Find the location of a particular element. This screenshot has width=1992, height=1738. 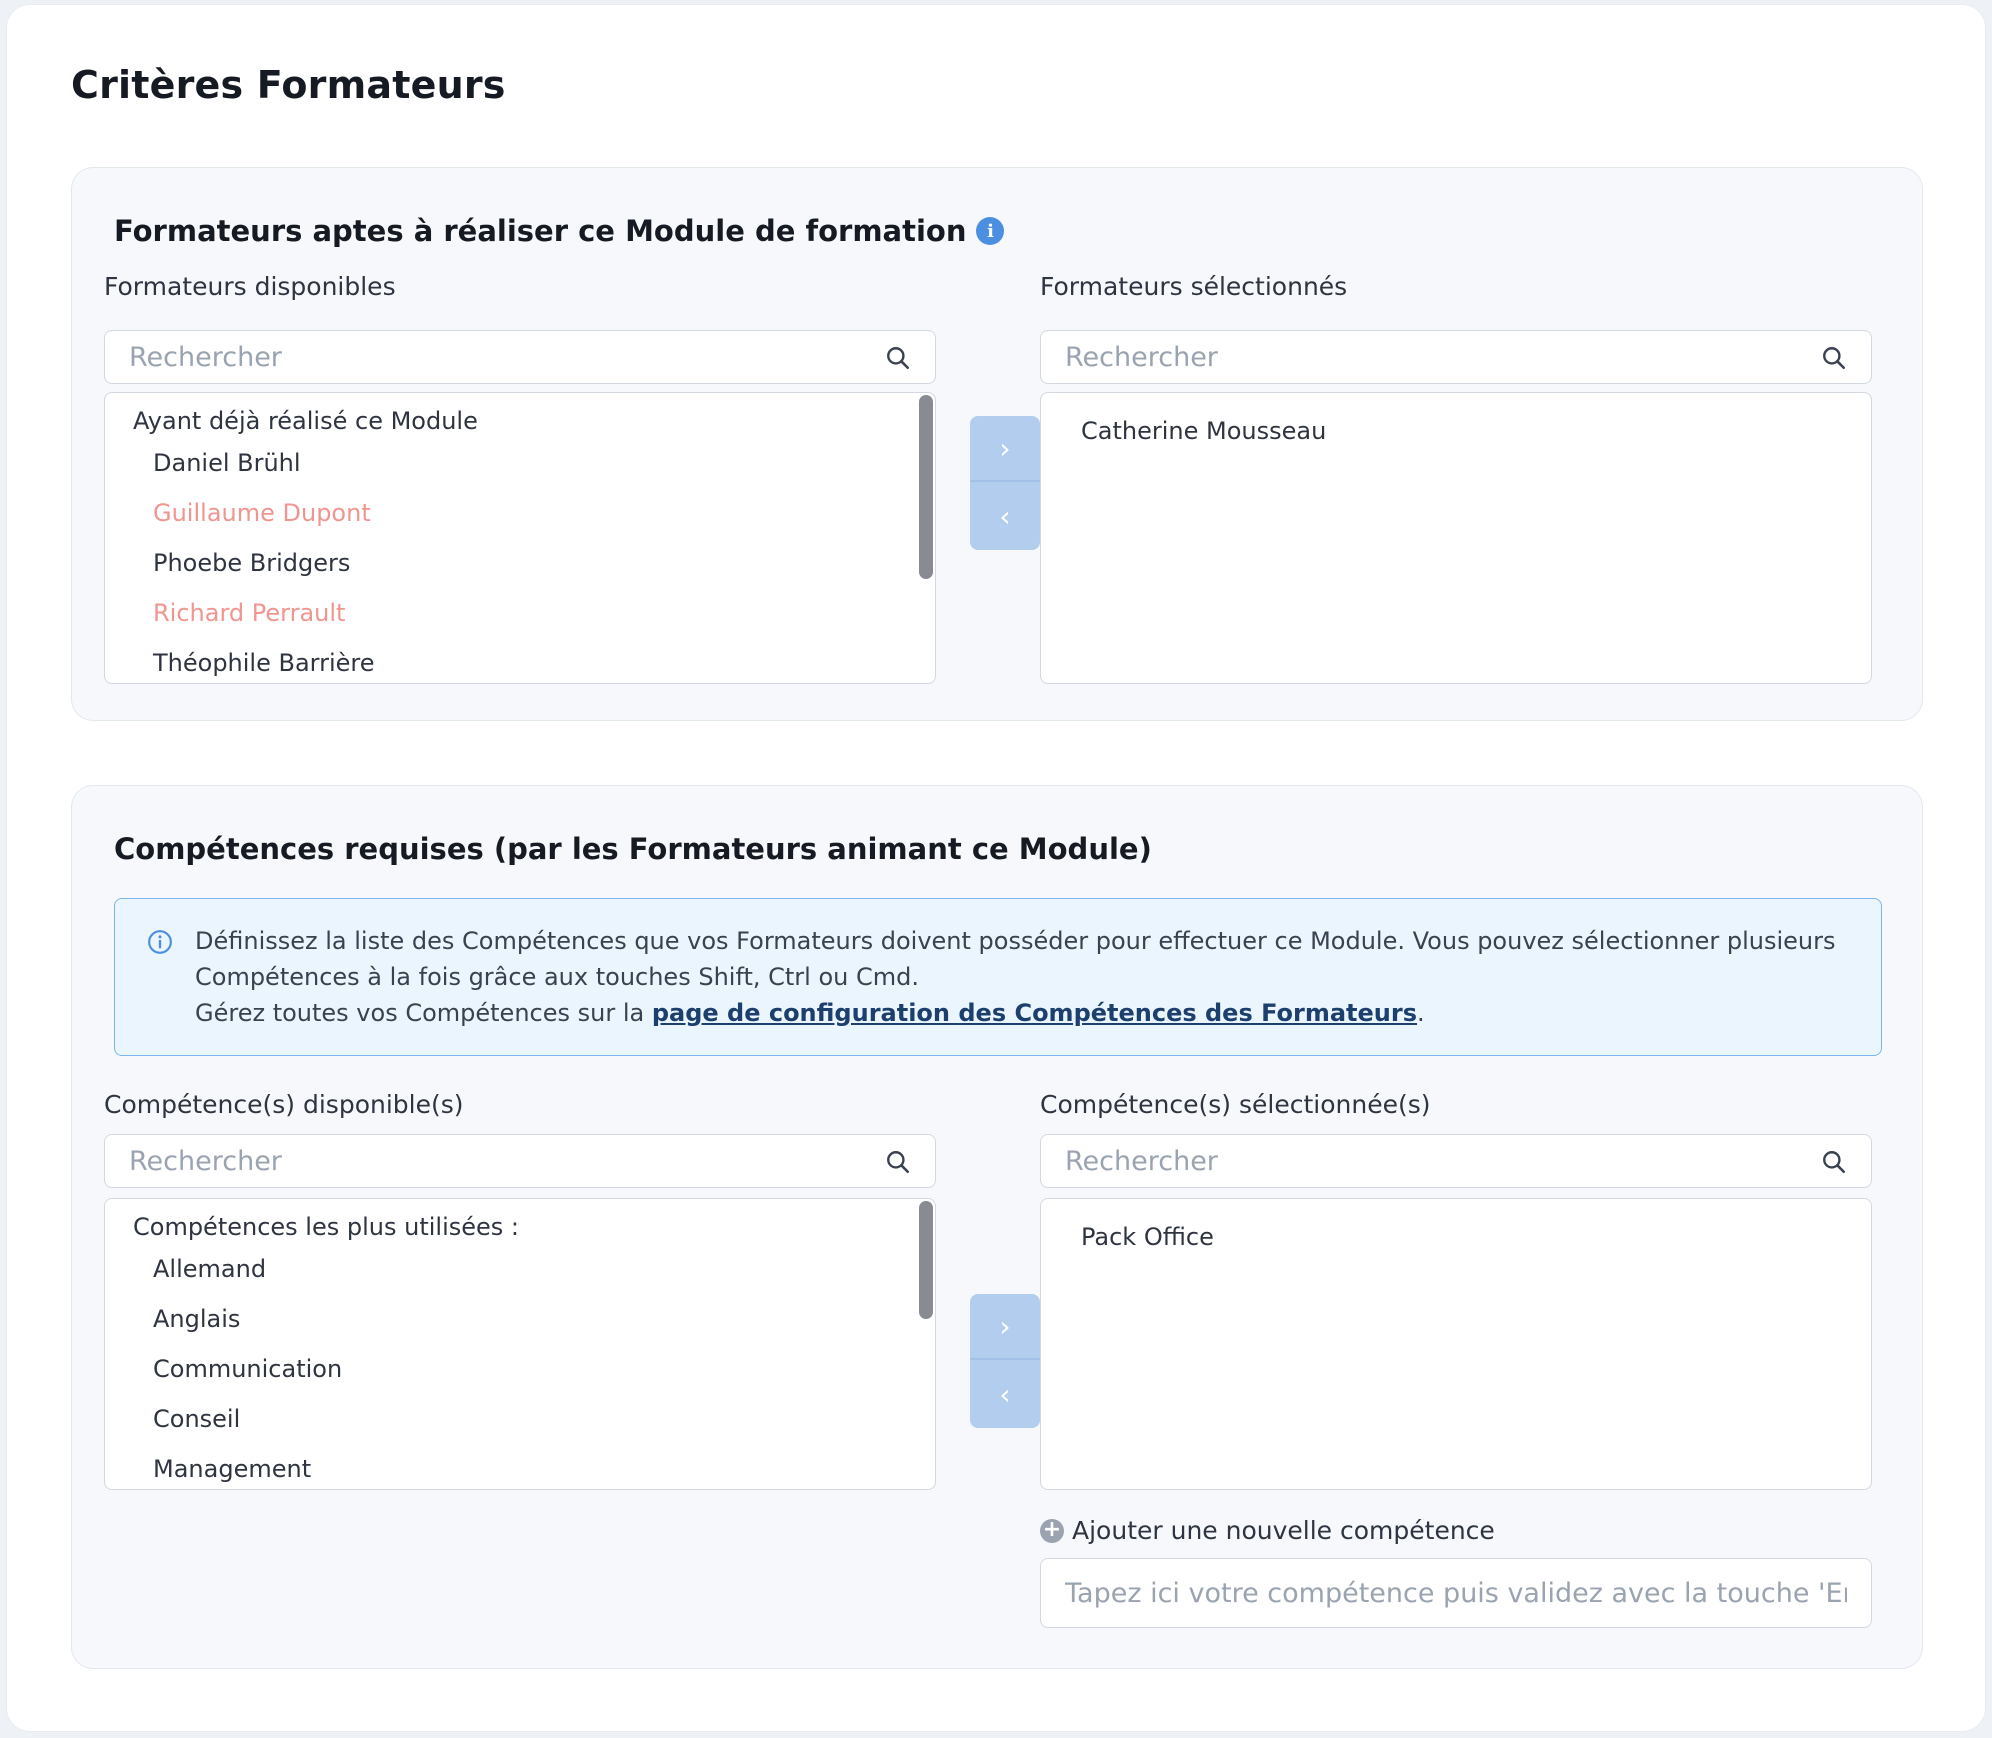

list-item: Communication is located at coordinates (247, 1369).